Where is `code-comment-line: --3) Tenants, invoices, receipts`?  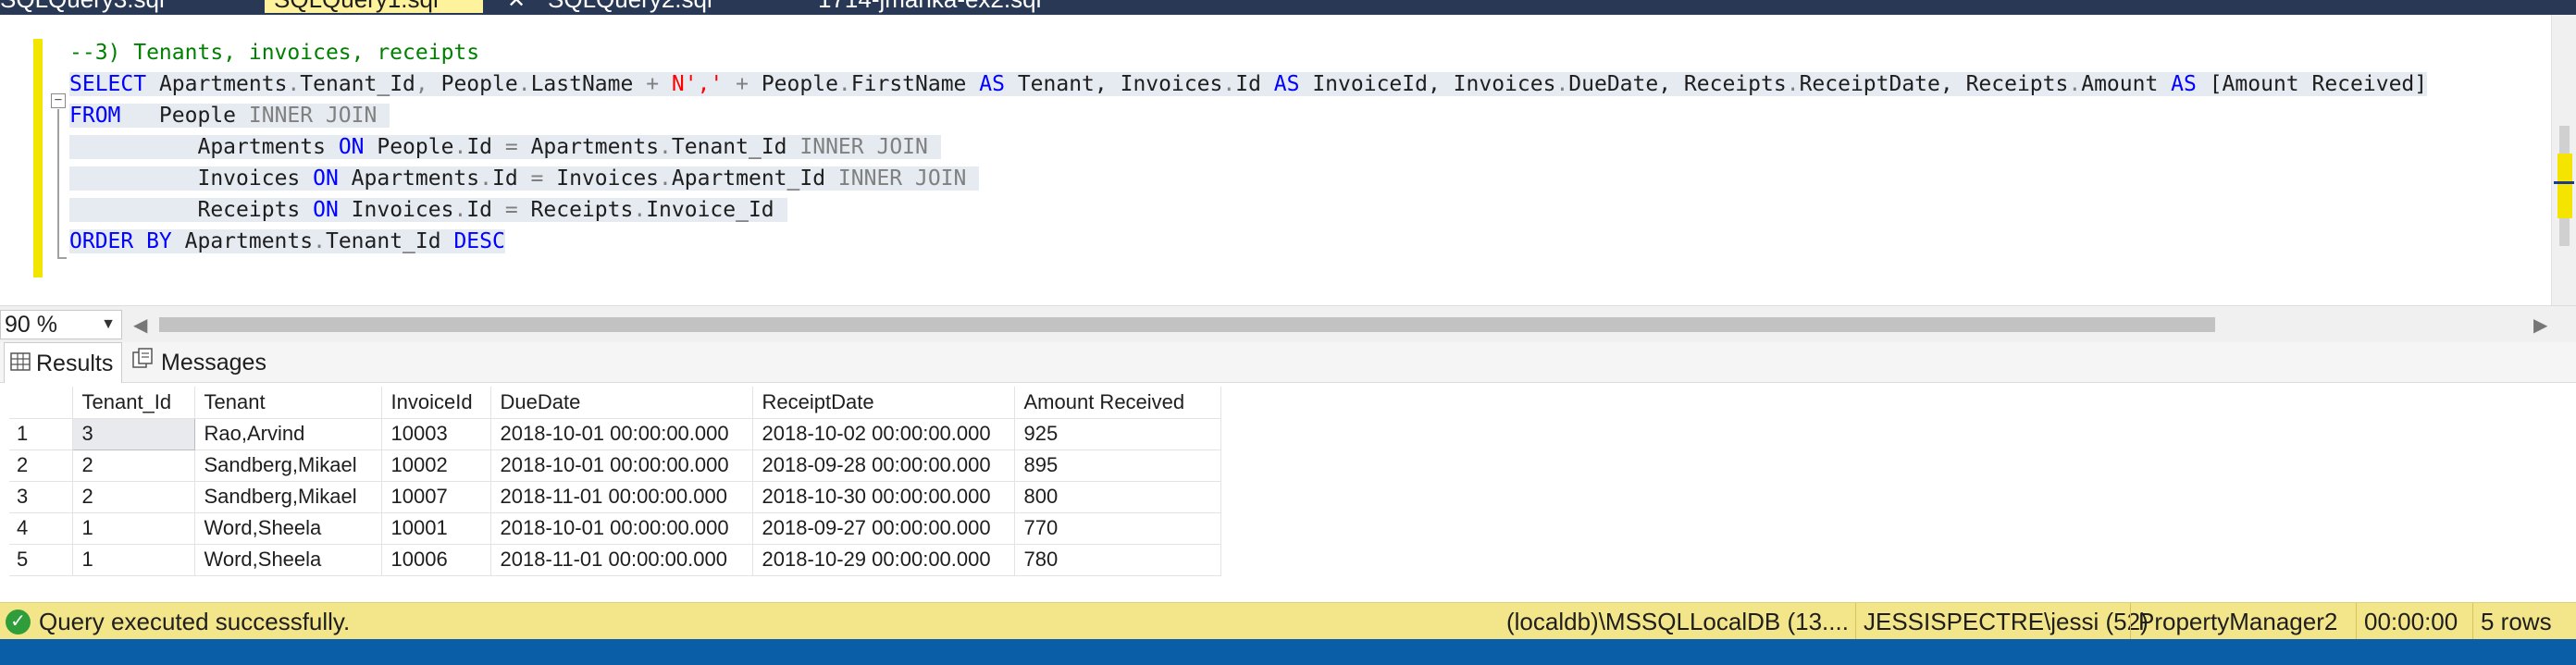
code-comment-line: --3) Tenants, invoices, receipts is located at coordinates (274, 53).